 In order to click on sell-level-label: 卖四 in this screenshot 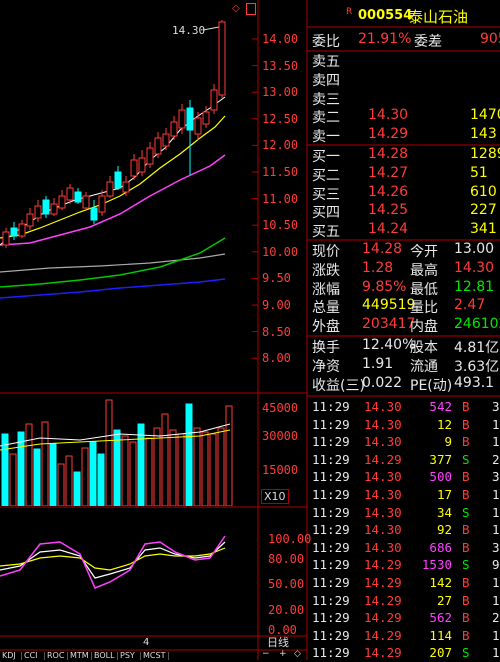, I will do `click(326, 80)`.